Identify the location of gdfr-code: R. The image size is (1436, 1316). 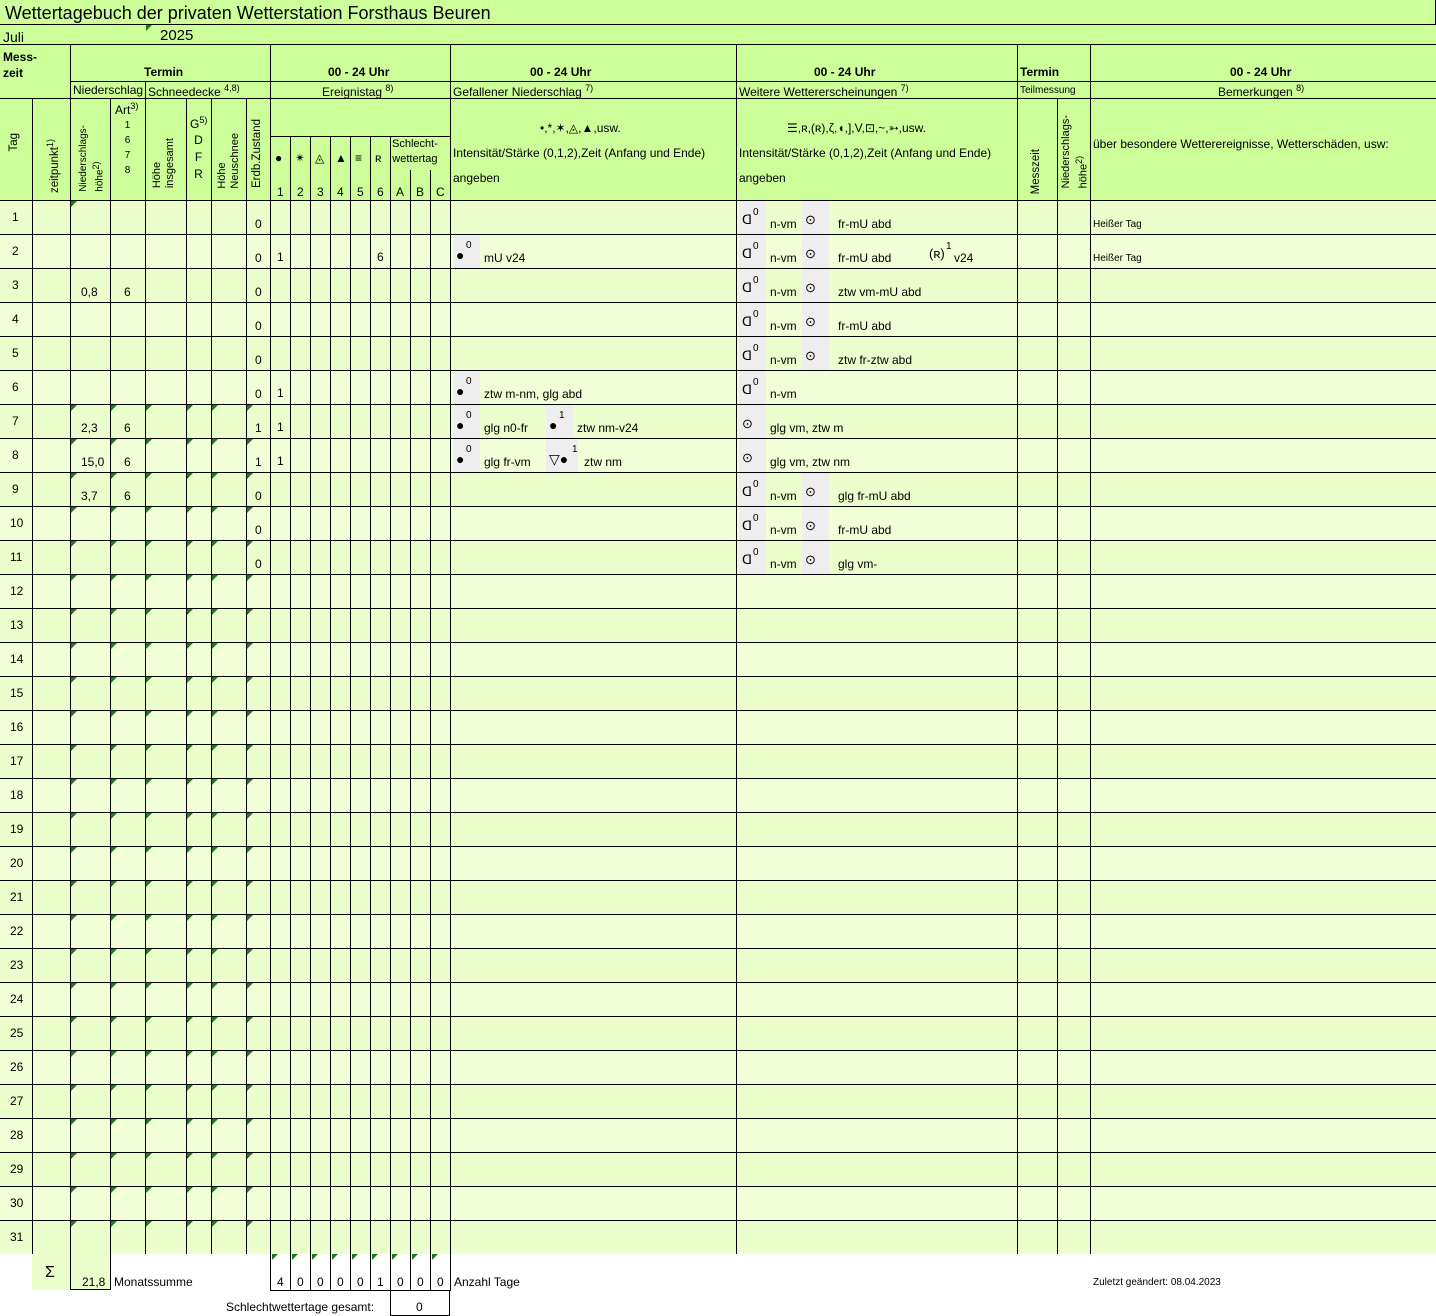
(198, 174).